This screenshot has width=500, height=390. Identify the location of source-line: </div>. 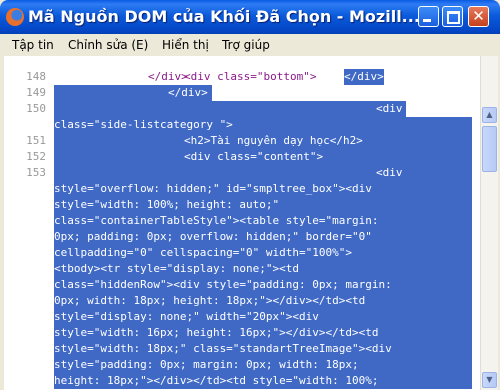
(242, 69).